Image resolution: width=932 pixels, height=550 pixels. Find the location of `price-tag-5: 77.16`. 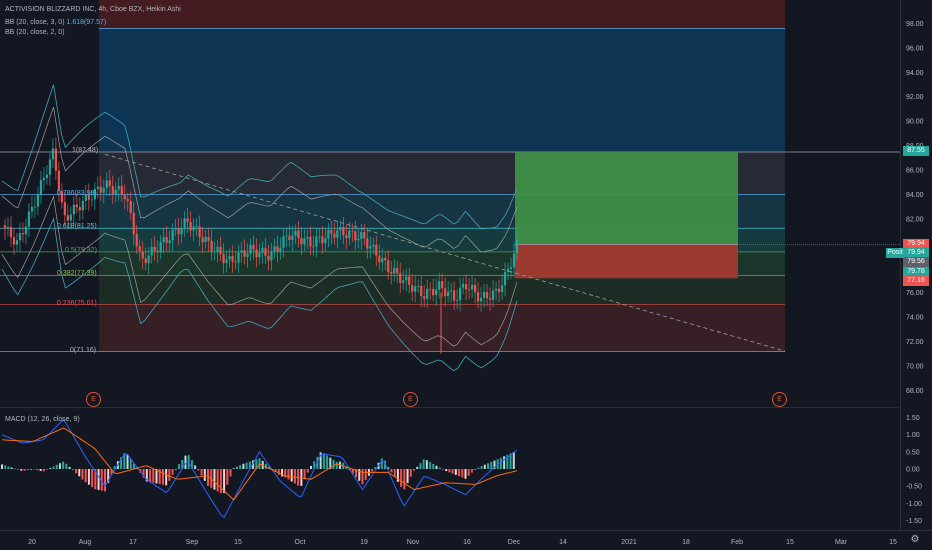

price-tag-5: 77.16 is located at coordinates (916, 280).